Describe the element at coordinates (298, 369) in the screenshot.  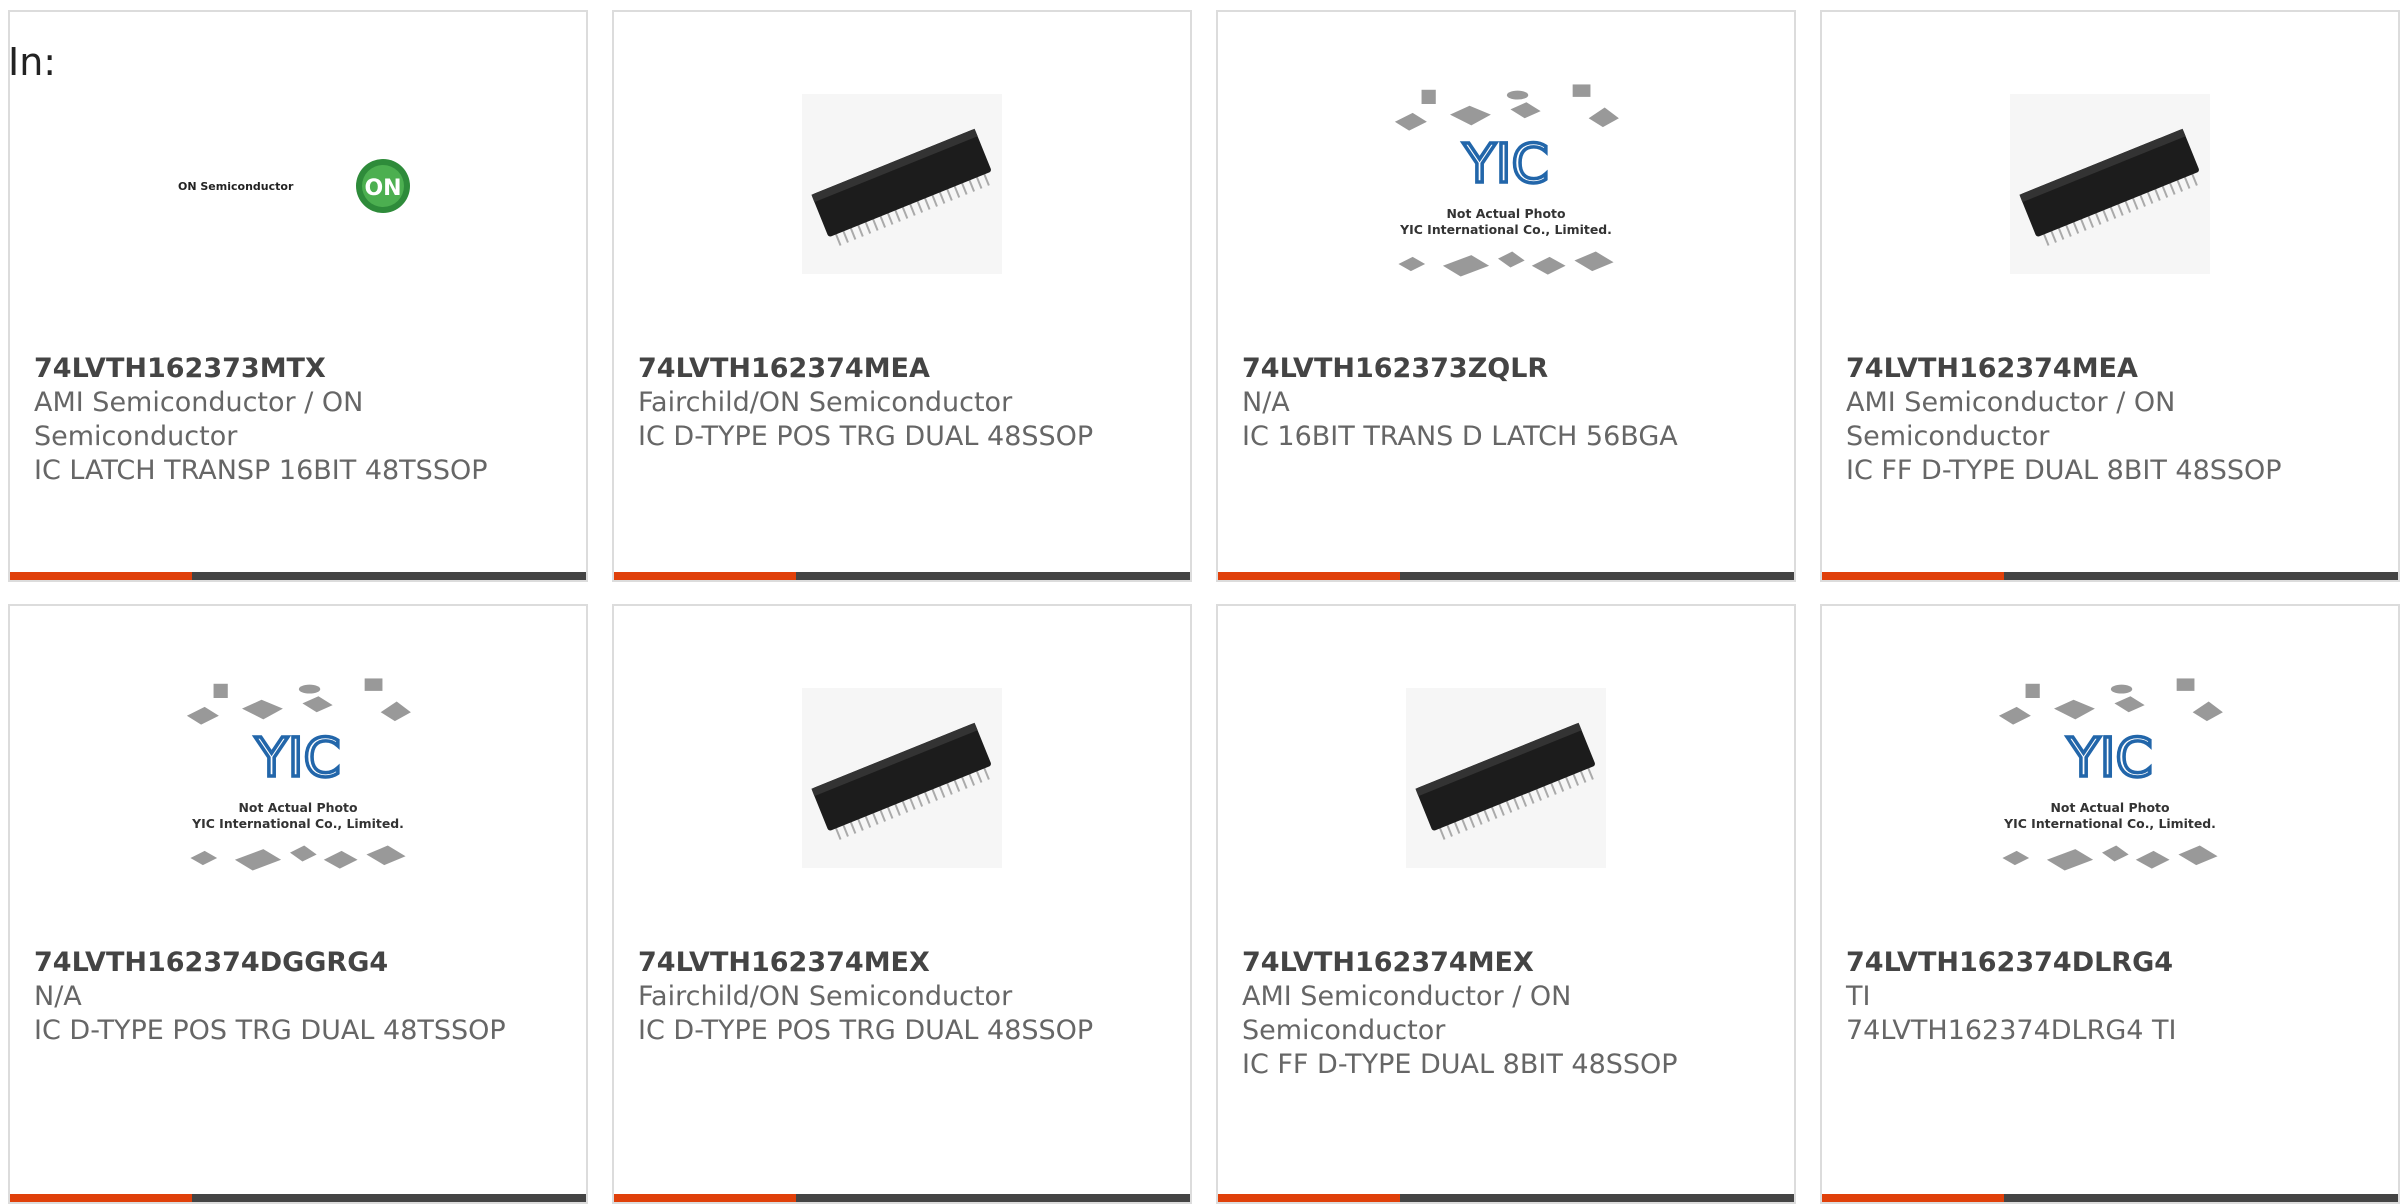
I see `part-number: 74LVTH162373MTX` at that location.